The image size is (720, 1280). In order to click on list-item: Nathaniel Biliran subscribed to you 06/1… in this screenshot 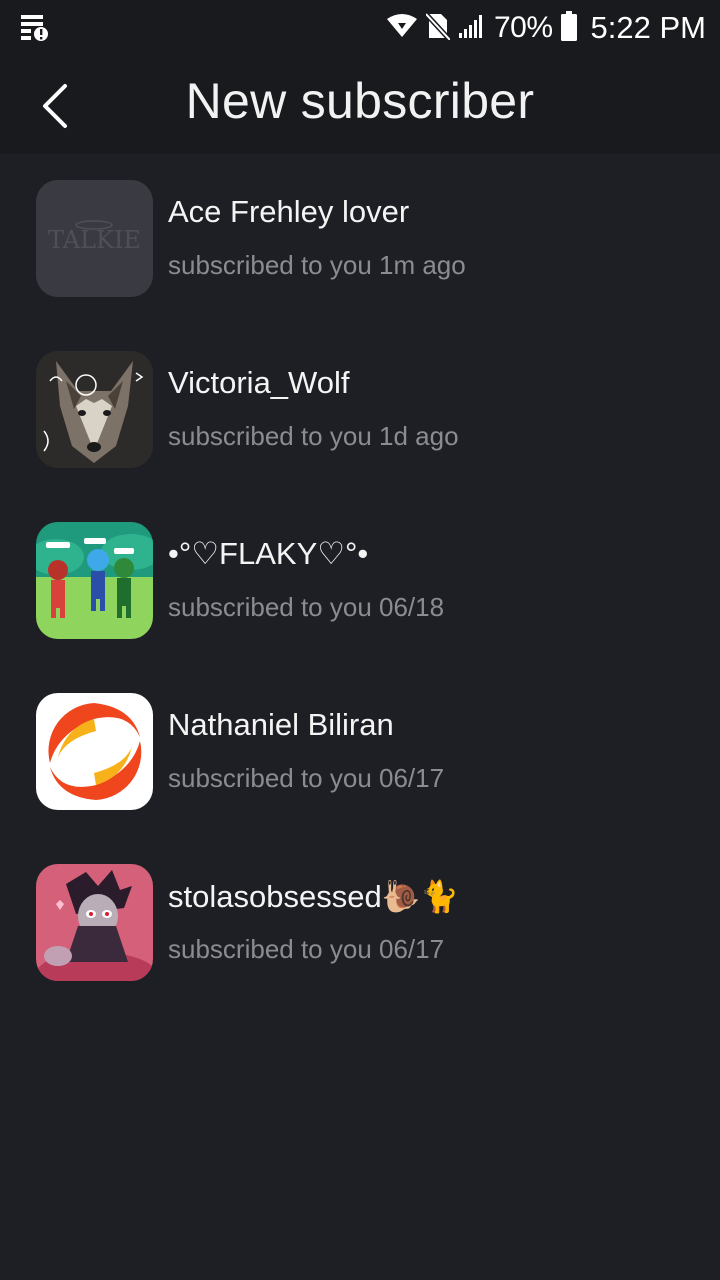, I will do `click(360, 752)`.